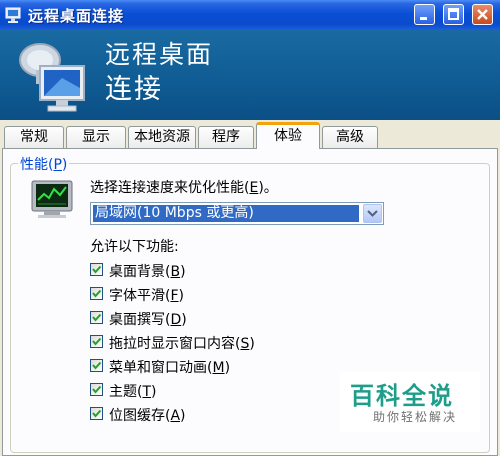 This screenshot has height=456, width=500. What do you see at coordinates (226, 137) in the screenshot?
I see `tab-programs: 程序` at bounding box center [226, 137].